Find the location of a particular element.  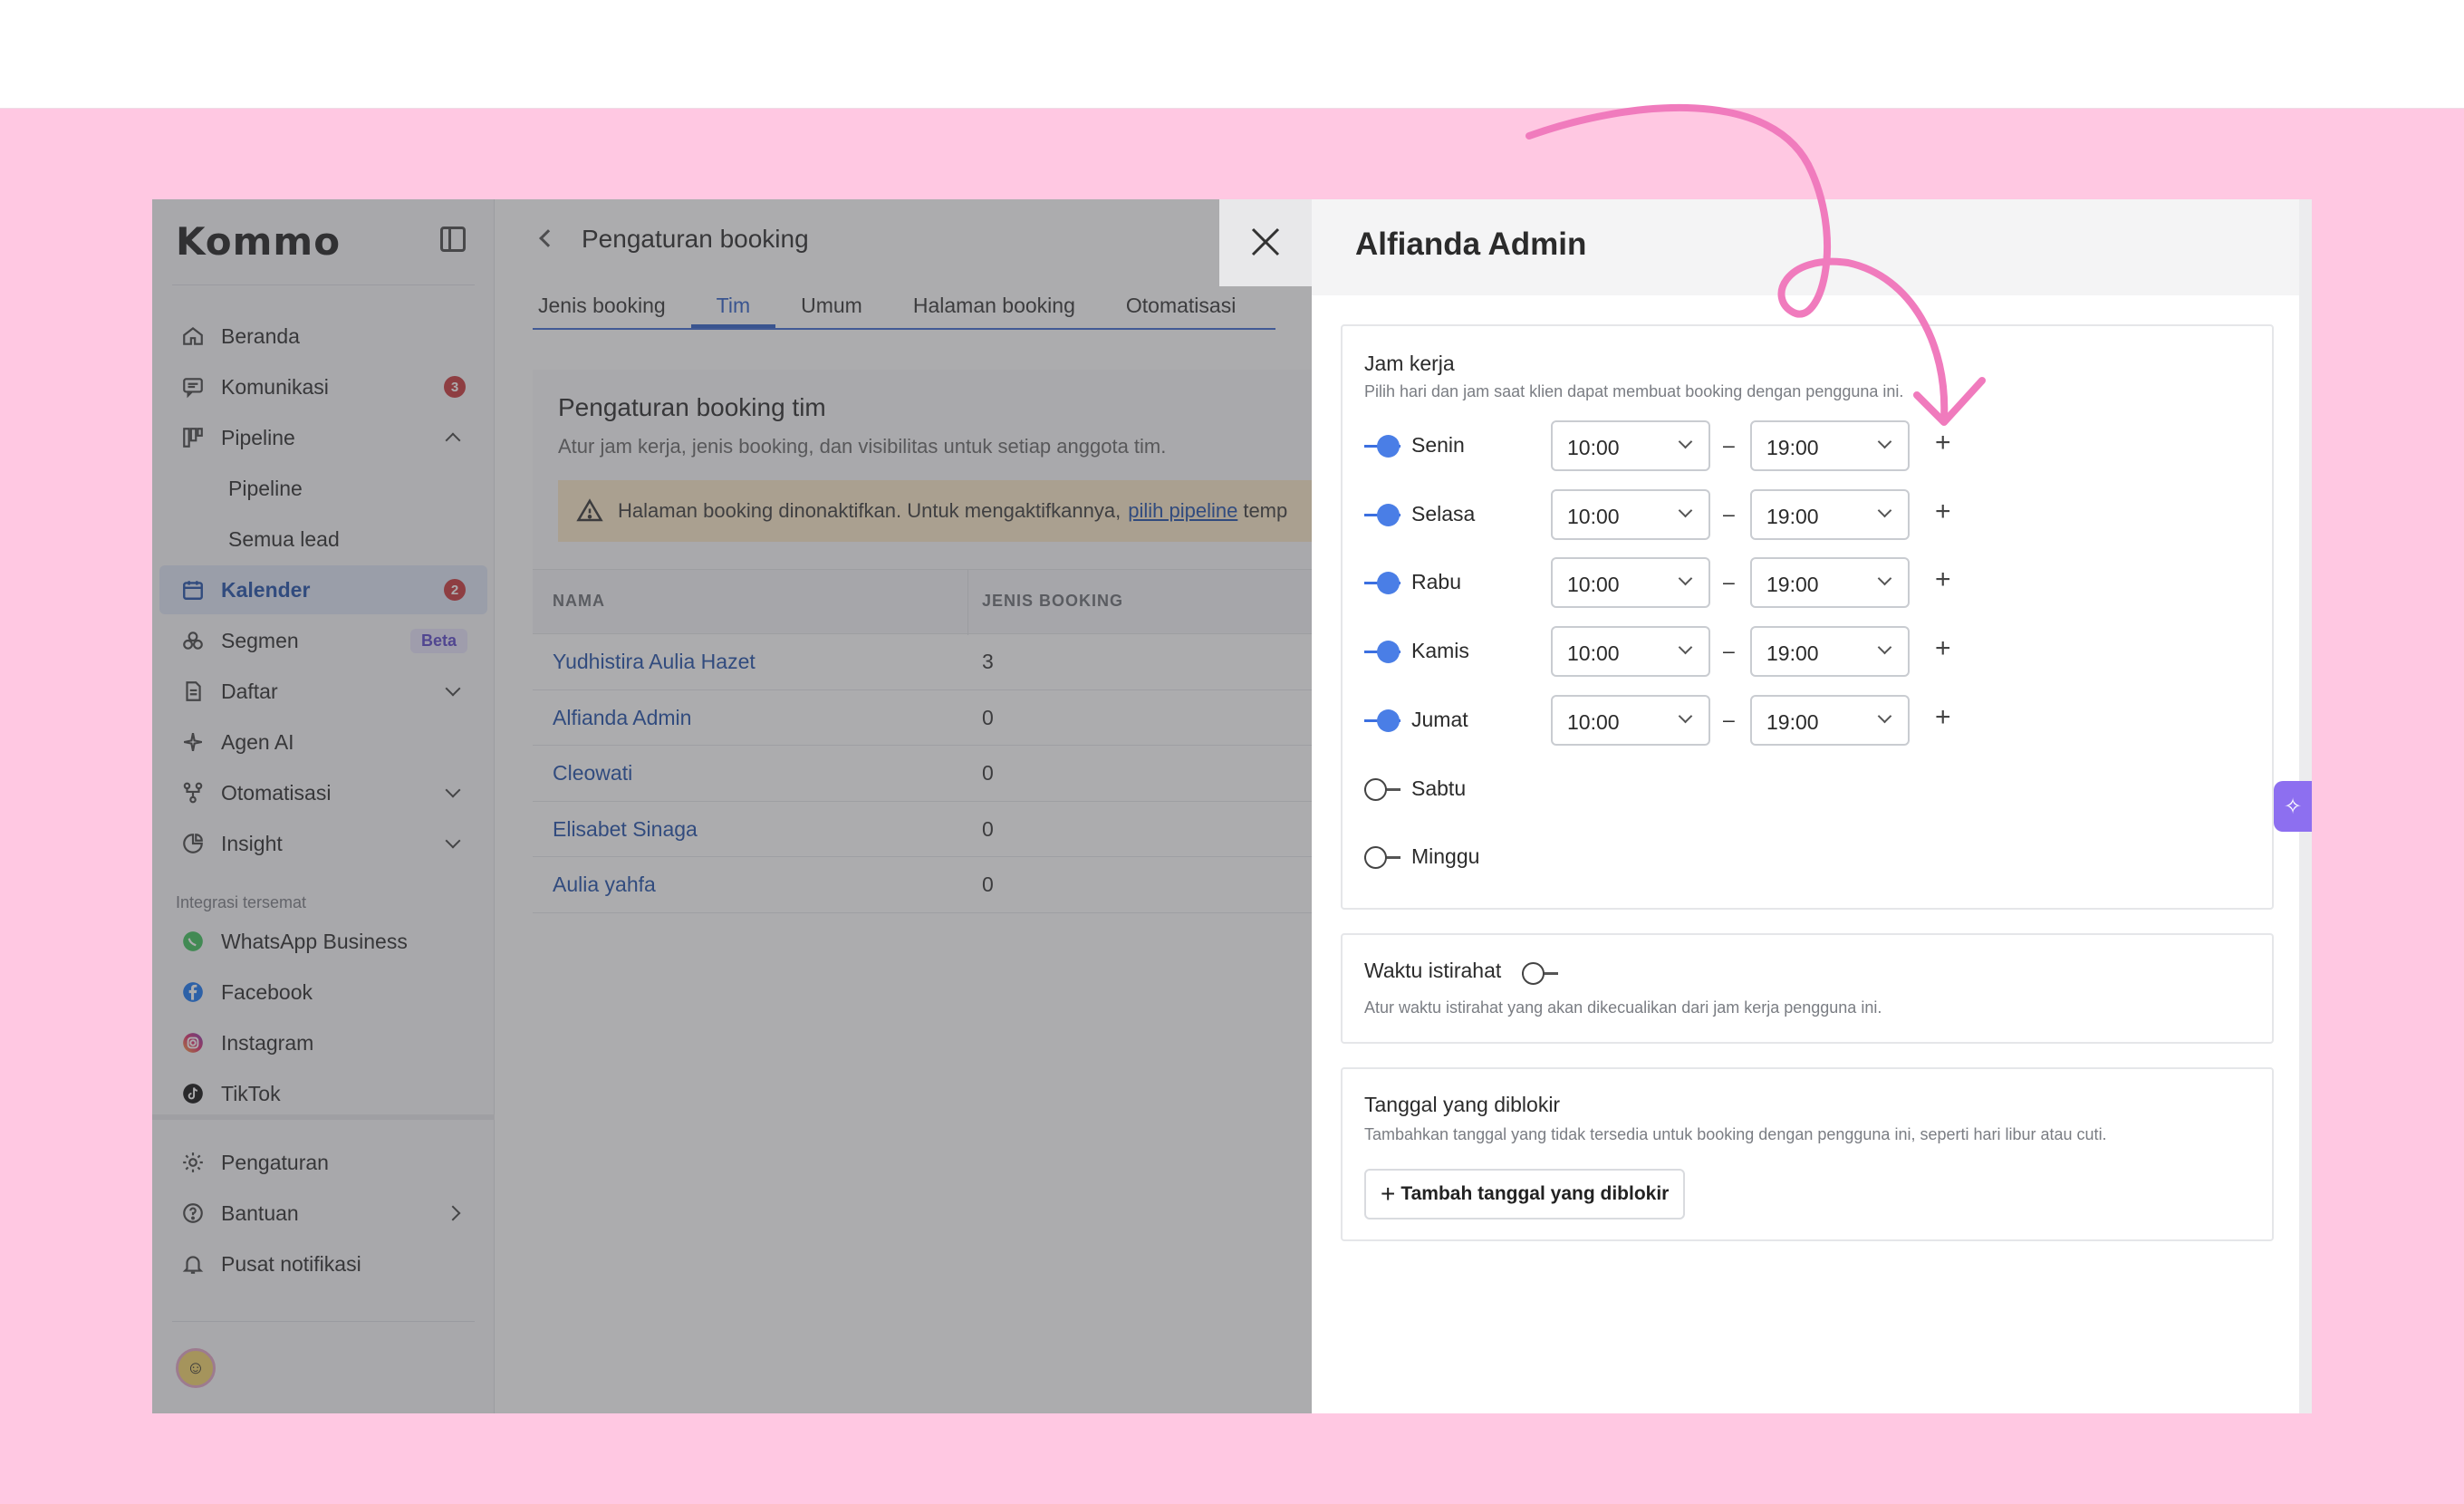

annotation-arrow-curve is located at coordinates (1737, 262).